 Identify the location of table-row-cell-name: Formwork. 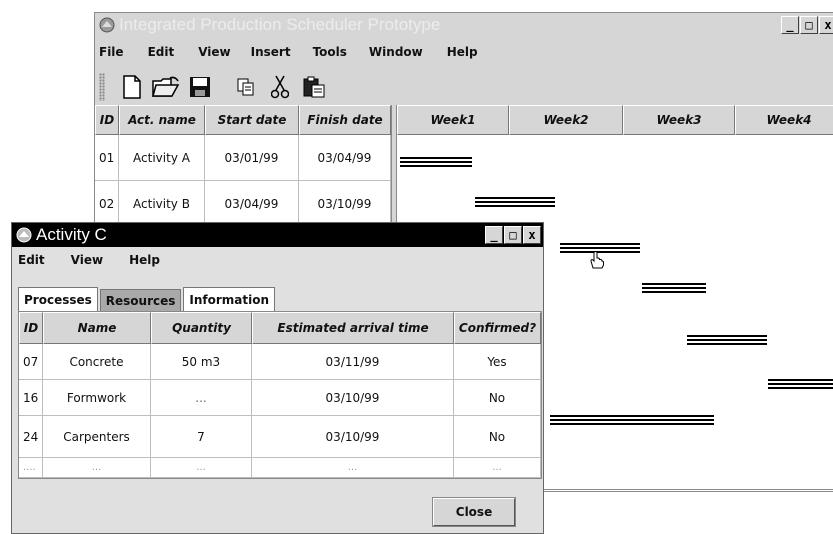
(97, 398).